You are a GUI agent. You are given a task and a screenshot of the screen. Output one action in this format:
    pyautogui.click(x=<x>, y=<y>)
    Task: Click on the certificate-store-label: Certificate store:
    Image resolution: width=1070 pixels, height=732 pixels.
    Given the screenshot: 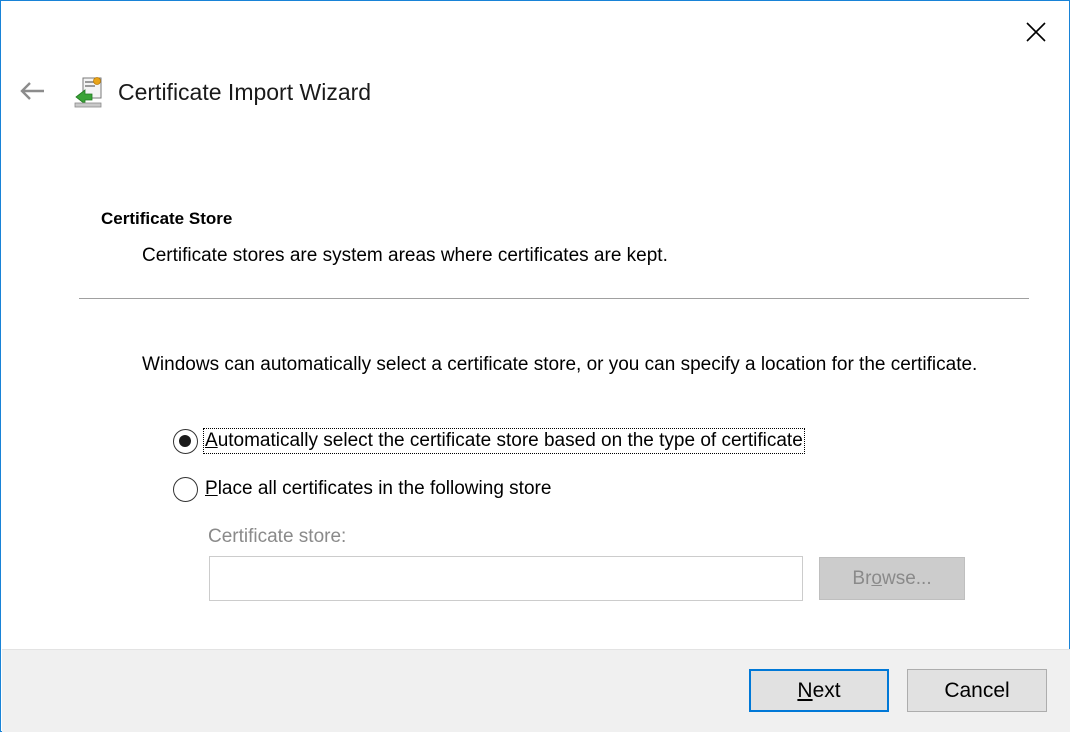 What is the action you would take?
    pyautogui.click(x=277, y=536)
    